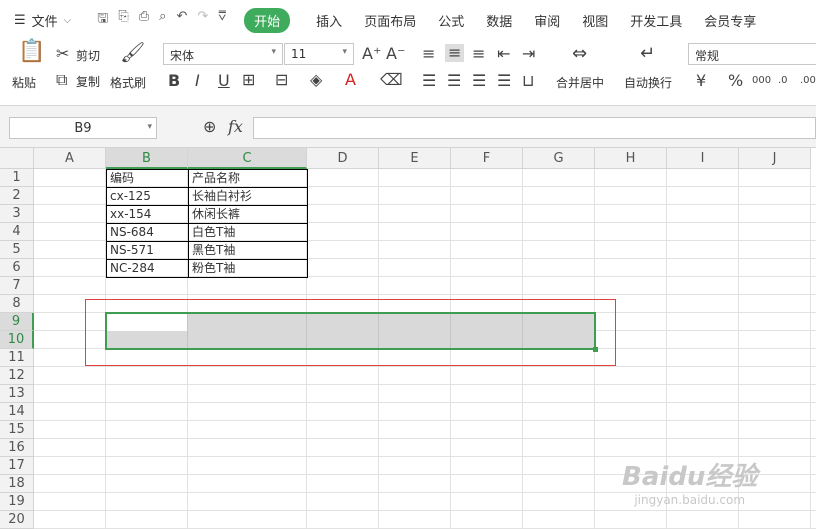 The image size is (816, 529). What do you see at coordinates (17, 340) in the screenshot?
I see `row-header-10: 10` at bounding box center [17, 340].